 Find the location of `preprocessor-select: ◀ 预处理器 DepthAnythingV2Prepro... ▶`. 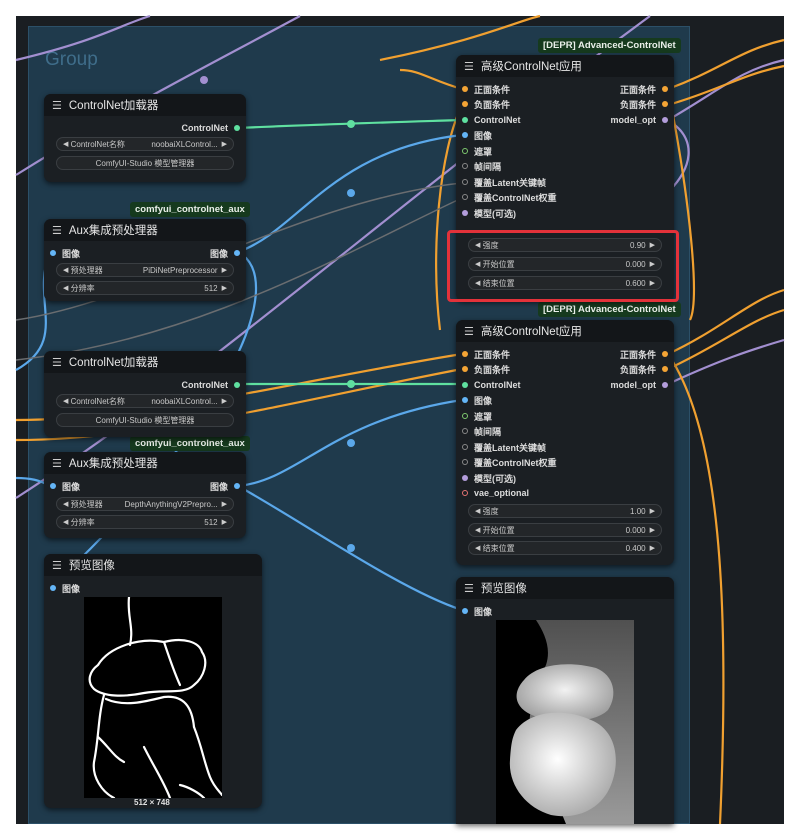

preprocessor-select: ◀ 预处理器 DepthAnythingV2Prepro... ▶ is located at coordinates (145, 504).